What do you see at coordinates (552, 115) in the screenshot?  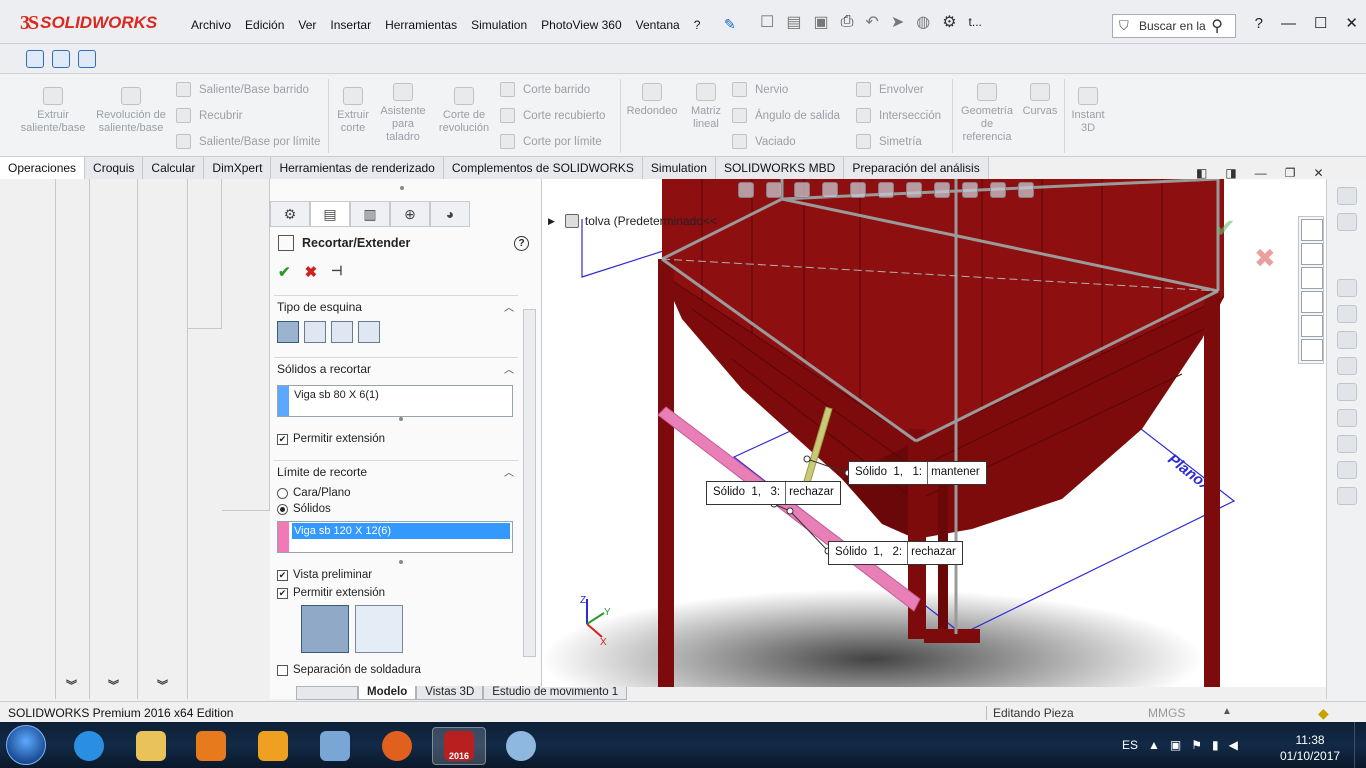 I see `corte-recubierto-button: Corte recubierto` at bounding box center [552, 115].